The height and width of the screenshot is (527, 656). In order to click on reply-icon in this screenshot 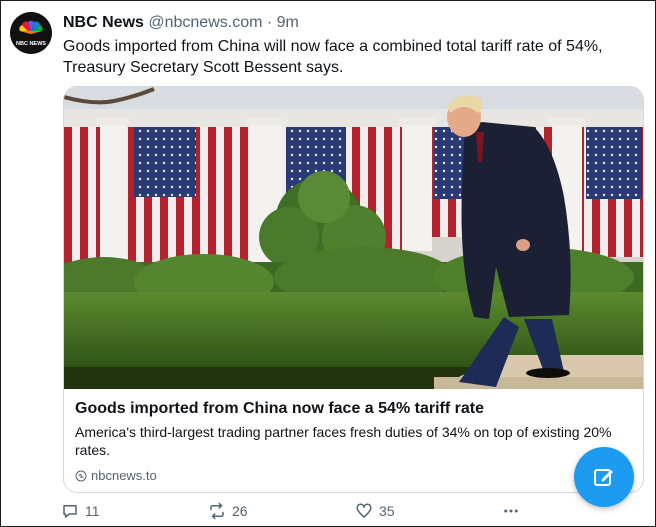, I will do `click(70, 511)`.